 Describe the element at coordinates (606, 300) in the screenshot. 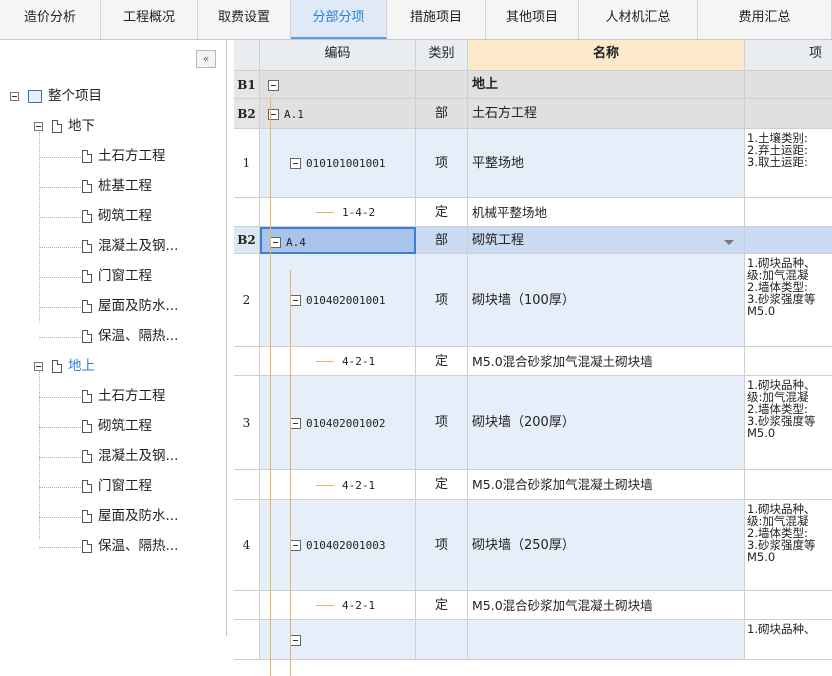

I see `name-cell: 砌块墙（100厚）` at that location.